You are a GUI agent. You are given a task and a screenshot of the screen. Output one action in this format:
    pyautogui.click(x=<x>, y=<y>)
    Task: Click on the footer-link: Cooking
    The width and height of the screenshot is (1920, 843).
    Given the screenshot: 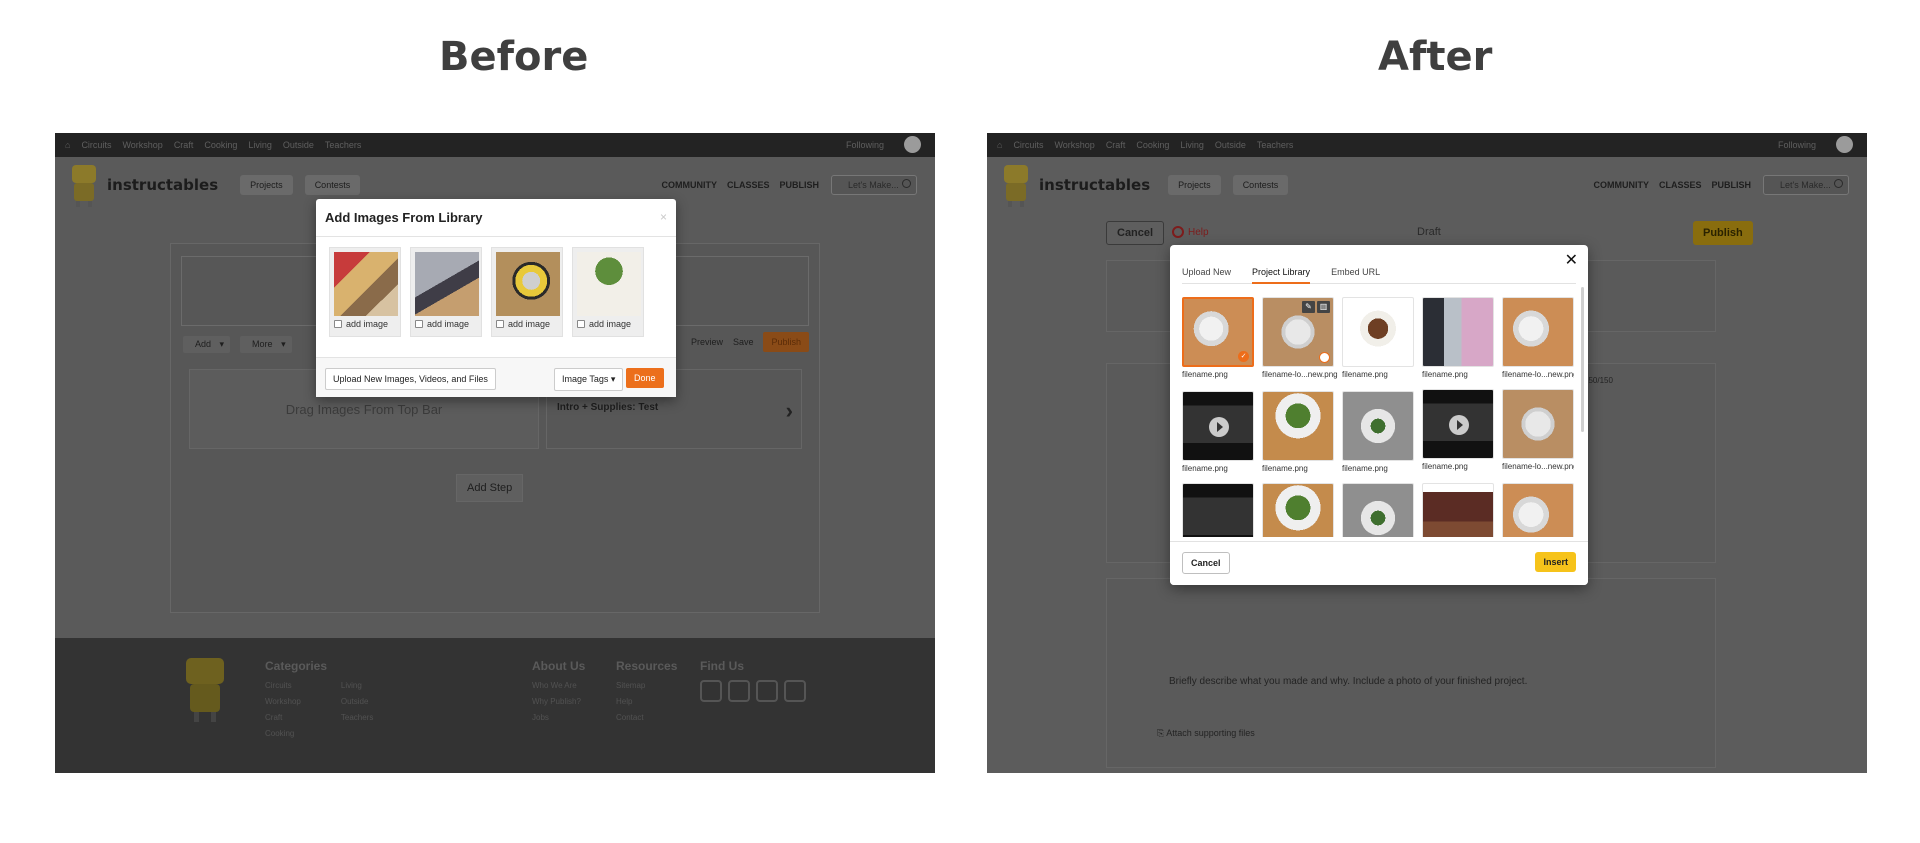 What is the action you would take?
    pyautogui.click(x=283, y=734)
    